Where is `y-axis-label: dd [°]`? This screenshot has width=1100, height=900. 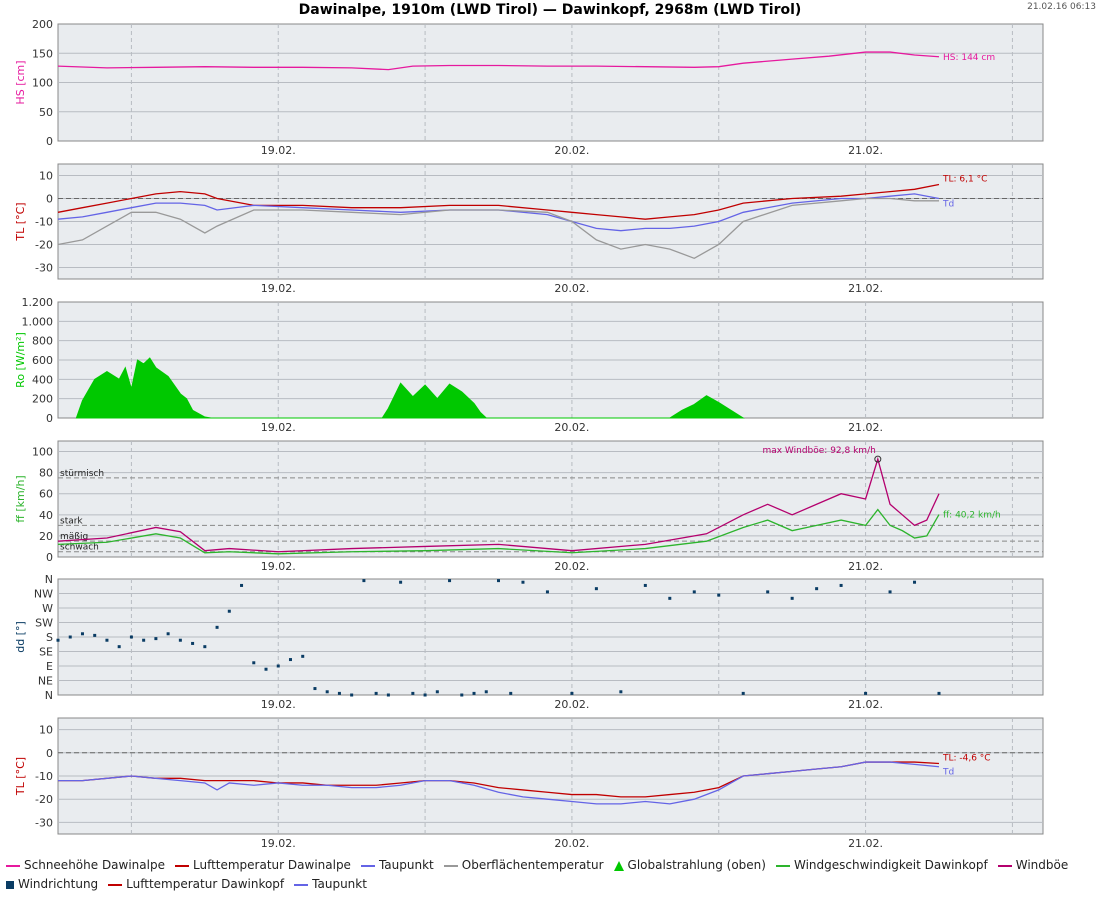 y-axis-label: dd [°] is located at coordinates (20, 637).